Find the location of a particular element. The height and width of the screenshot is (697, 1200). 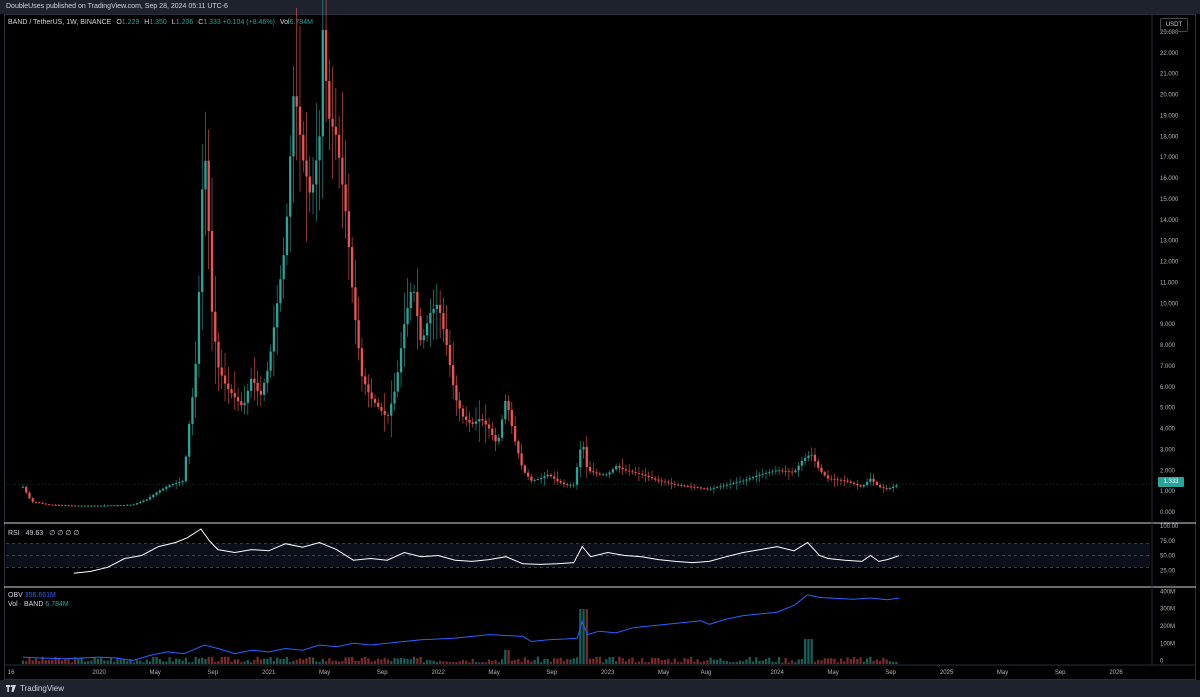

price-axis-tick-label: 0.000 is located at coordinates (1168, 513).